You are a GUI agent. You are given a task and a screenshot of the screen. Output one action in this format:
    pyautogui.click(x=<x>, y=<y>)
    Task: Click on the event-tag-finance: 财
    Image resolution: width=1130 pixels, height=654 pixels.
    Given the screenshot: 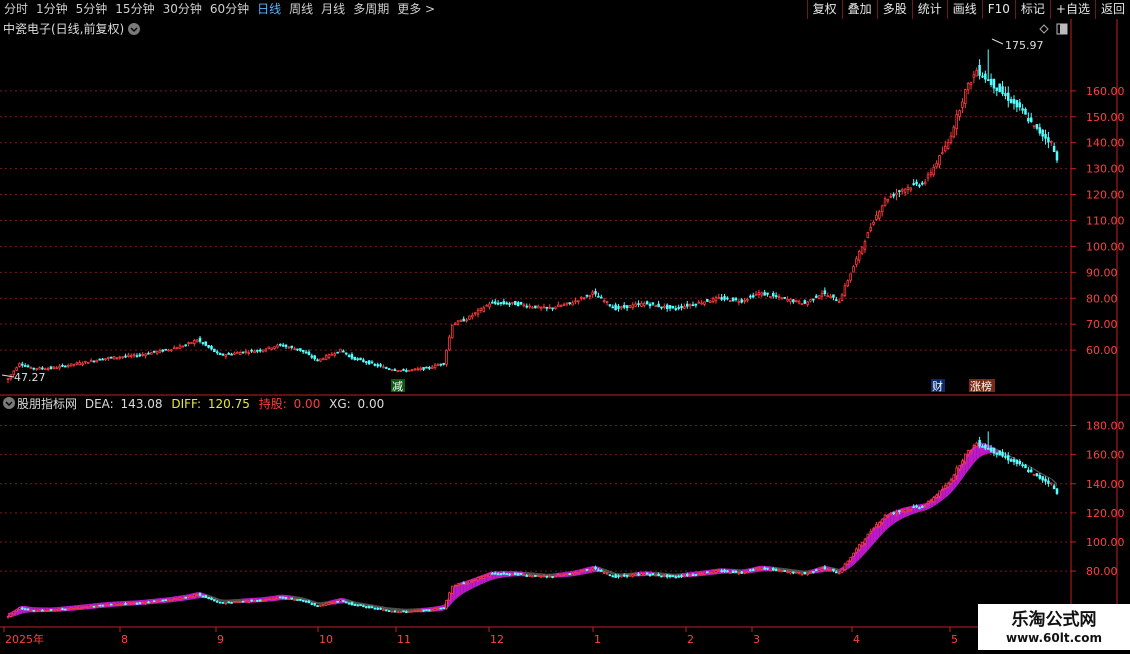 What is the action you would take?
    pyautogui.click(x=938, y=386)
    